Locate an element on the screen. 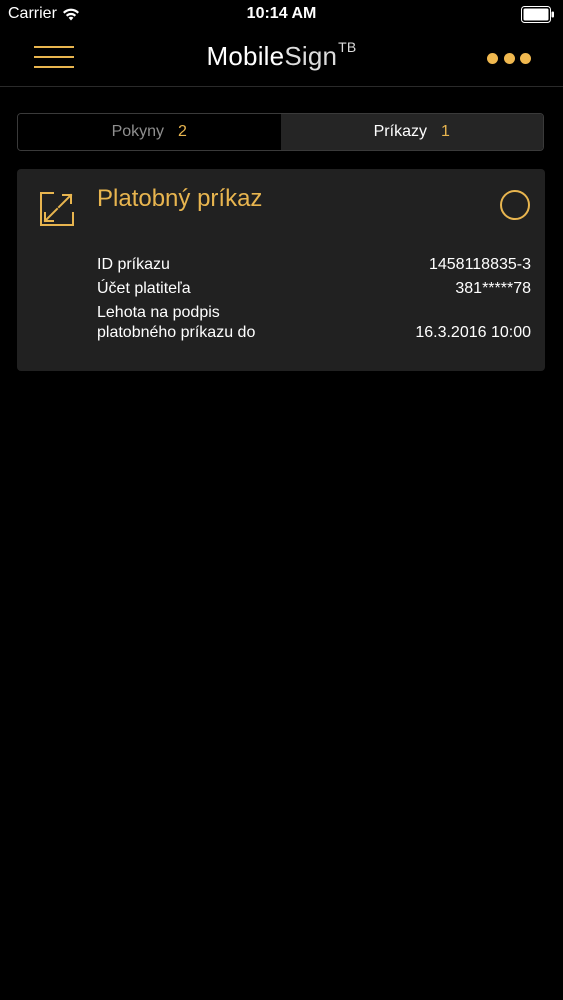 The image size is (563, 1000). detail-label: Lehota na podpis platobného príkazu do is located at coordinates (176, 323).